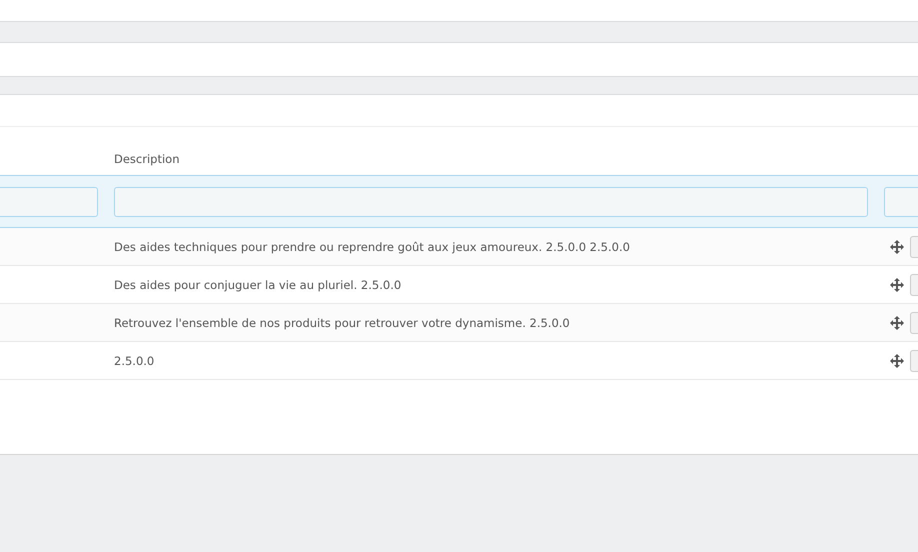 The width and height of the screenshot is (918, 552). Describe the element at coordinates (147, 159) in the screenshot. I see `column-header: Description` at that location.